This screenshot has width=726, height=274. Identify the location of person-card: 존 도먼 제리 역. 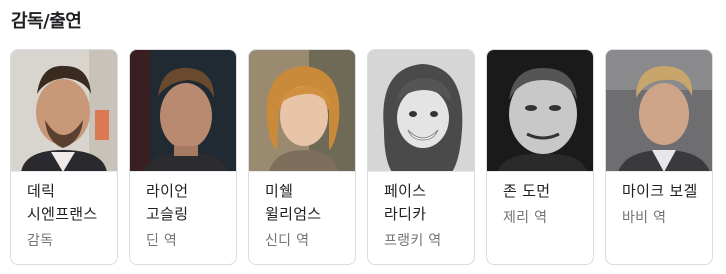
(540, 157).